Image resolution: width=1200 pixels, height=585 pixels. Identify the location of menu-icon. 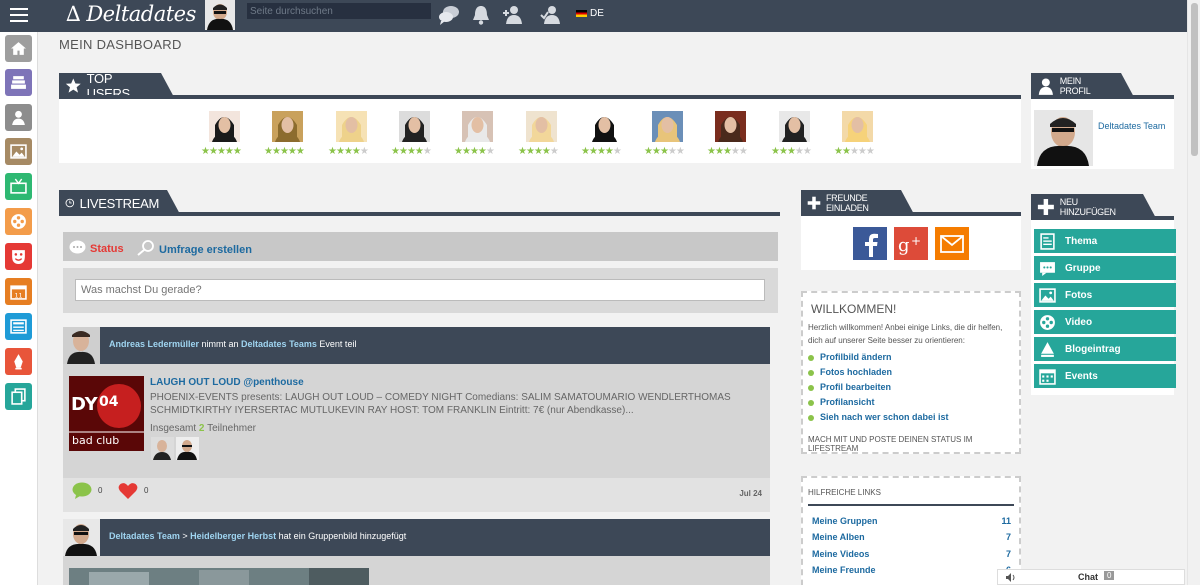
(19, 15).